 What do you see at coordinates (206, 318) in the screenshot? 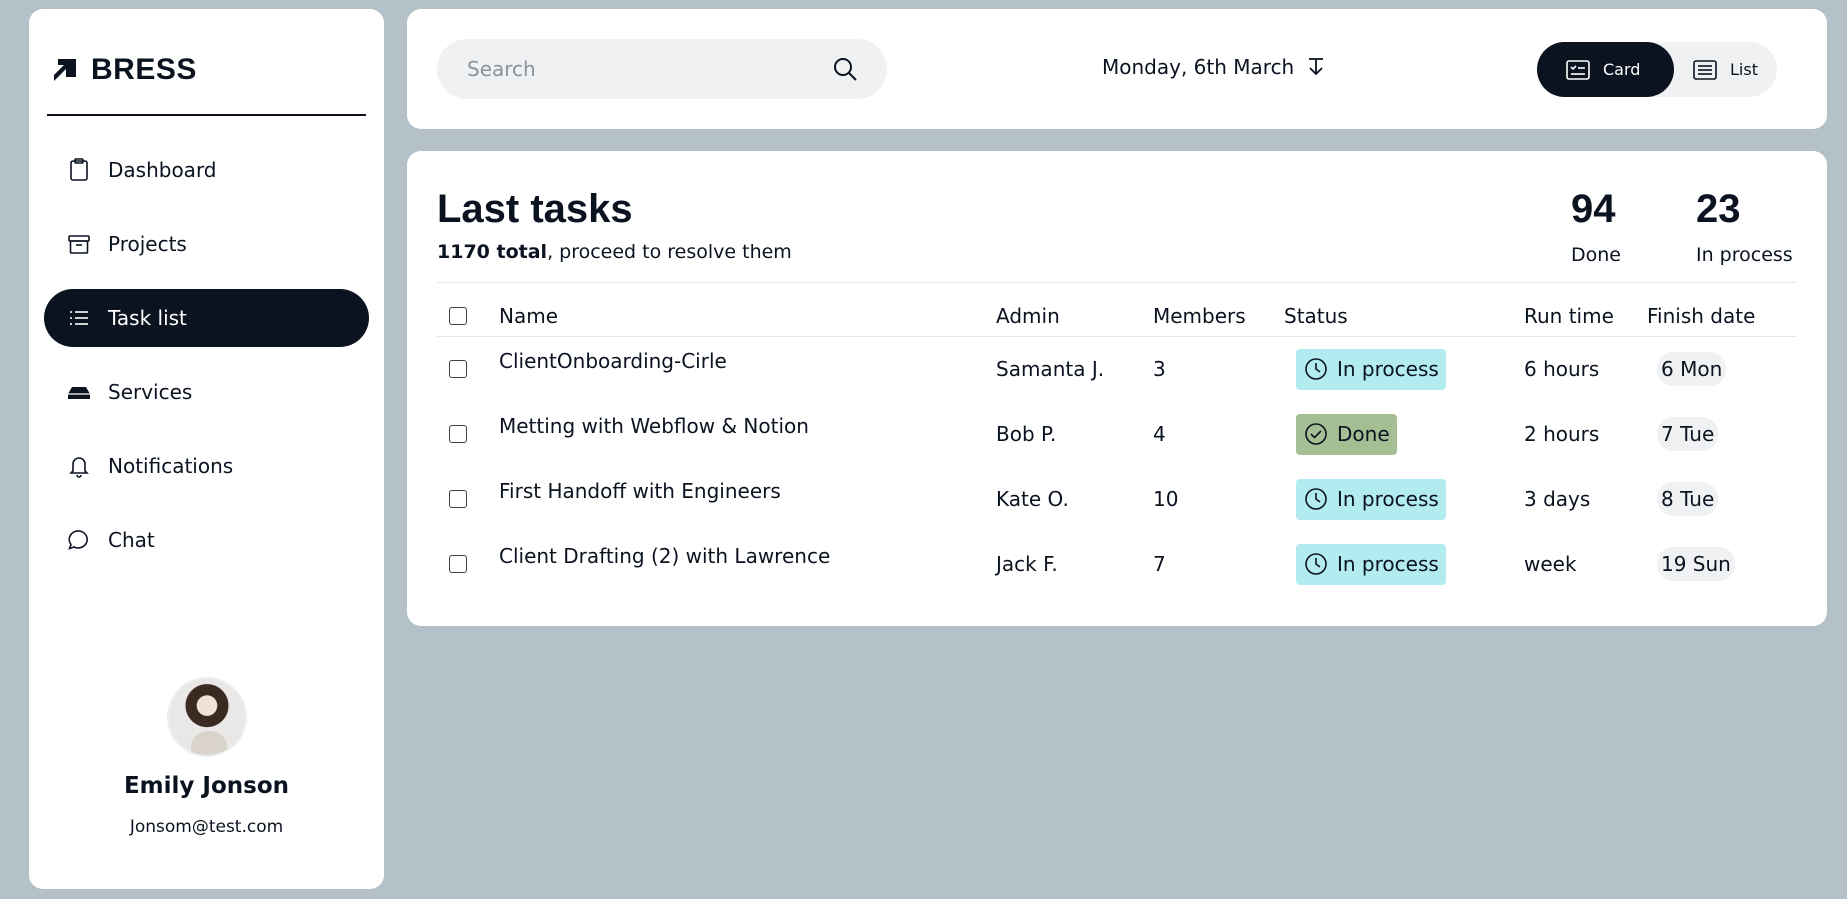
I see `sidebar-item-task-list: Task list` at bounding box center [206, 318].